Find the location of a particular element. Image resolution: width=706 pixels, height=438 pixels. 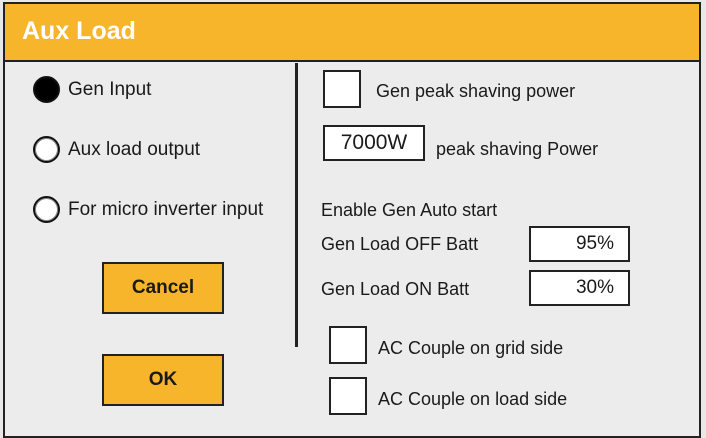

title-bar: Aux Load is located at coordinates (352, 33).